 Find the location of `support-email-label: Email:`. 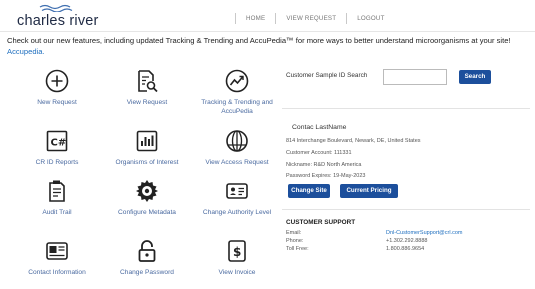

support-email-label: Email: is located at coordinates (294, 233).